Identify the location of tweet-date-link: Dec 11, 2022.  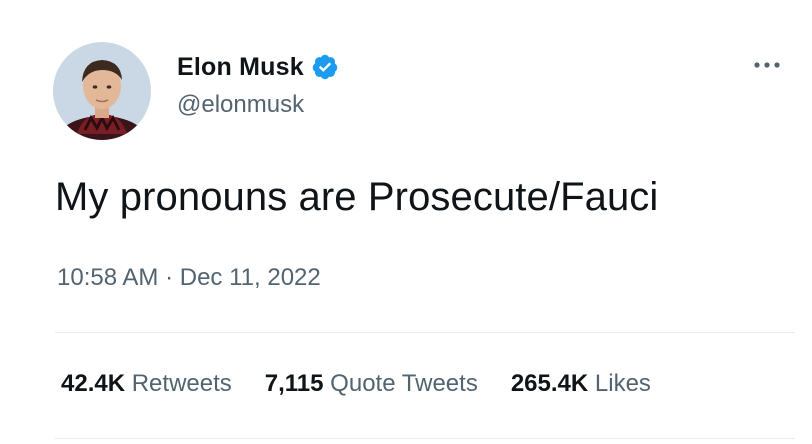
(250, 277).